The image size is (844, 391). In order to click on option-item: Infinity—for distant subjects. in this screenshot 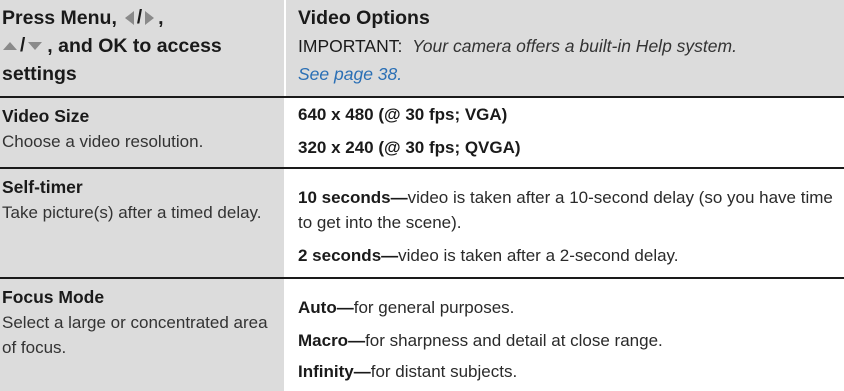, I will do `click(408, 371)`.